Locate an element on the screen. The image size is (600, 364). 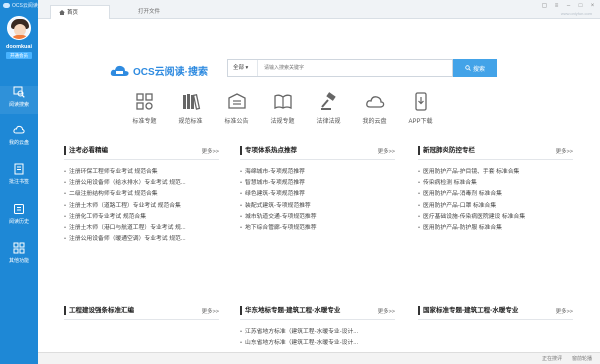
close-icon: × is located at coordinates (592, 6).